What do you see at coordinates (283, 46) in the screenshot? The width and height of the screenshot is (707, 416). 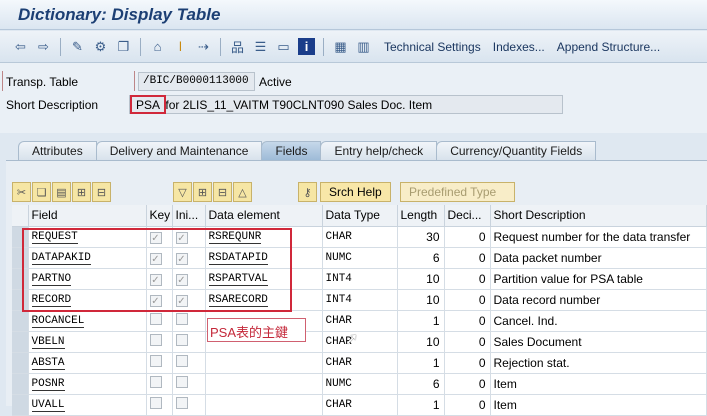 I see `object-list-icon: ▭` at bounding box center [283, 46].